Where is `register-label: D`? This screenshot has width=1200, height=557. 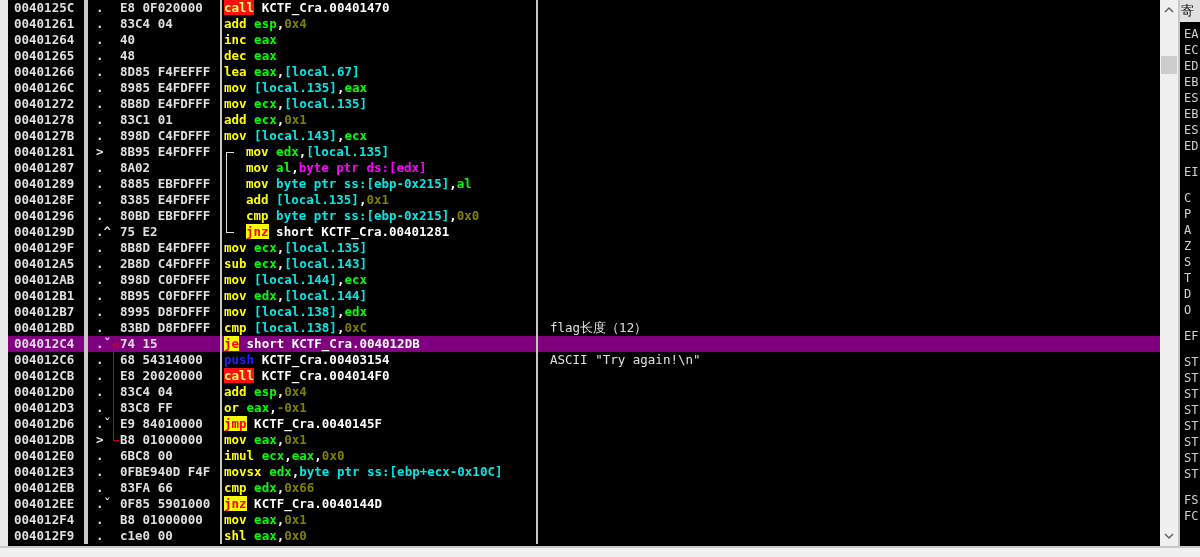 register-label: D is located at coordinates (1188, 294).